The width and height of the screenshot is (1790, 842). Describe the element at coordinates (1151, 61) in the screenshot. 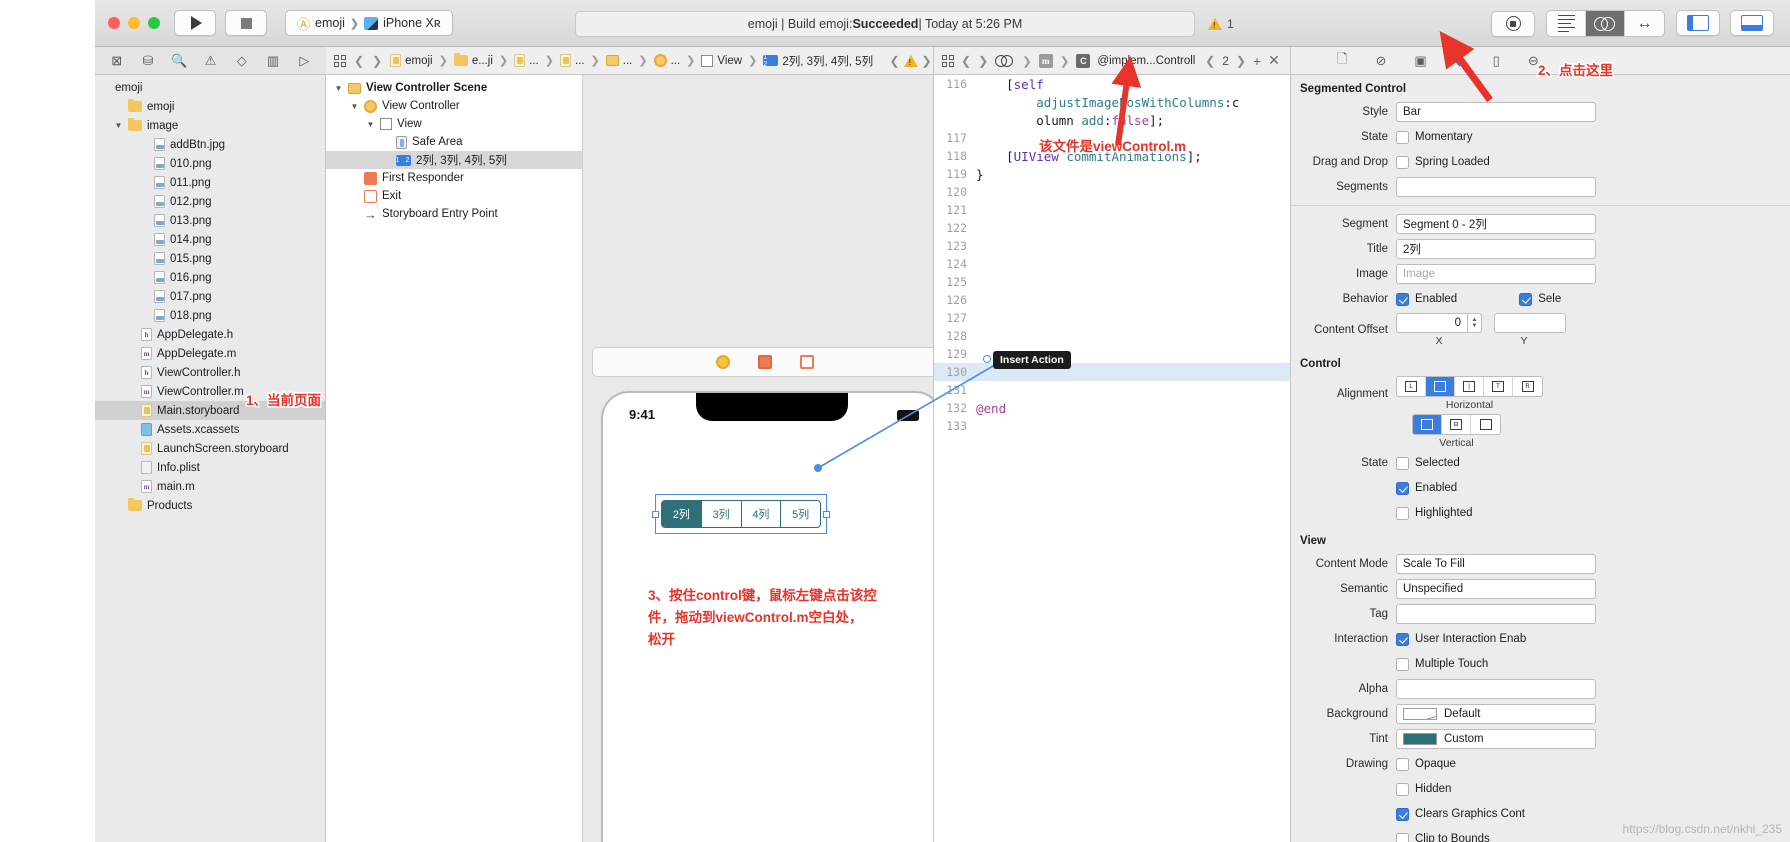

I see `code-jumpbar-symbol: @implem...Controller` at that location.